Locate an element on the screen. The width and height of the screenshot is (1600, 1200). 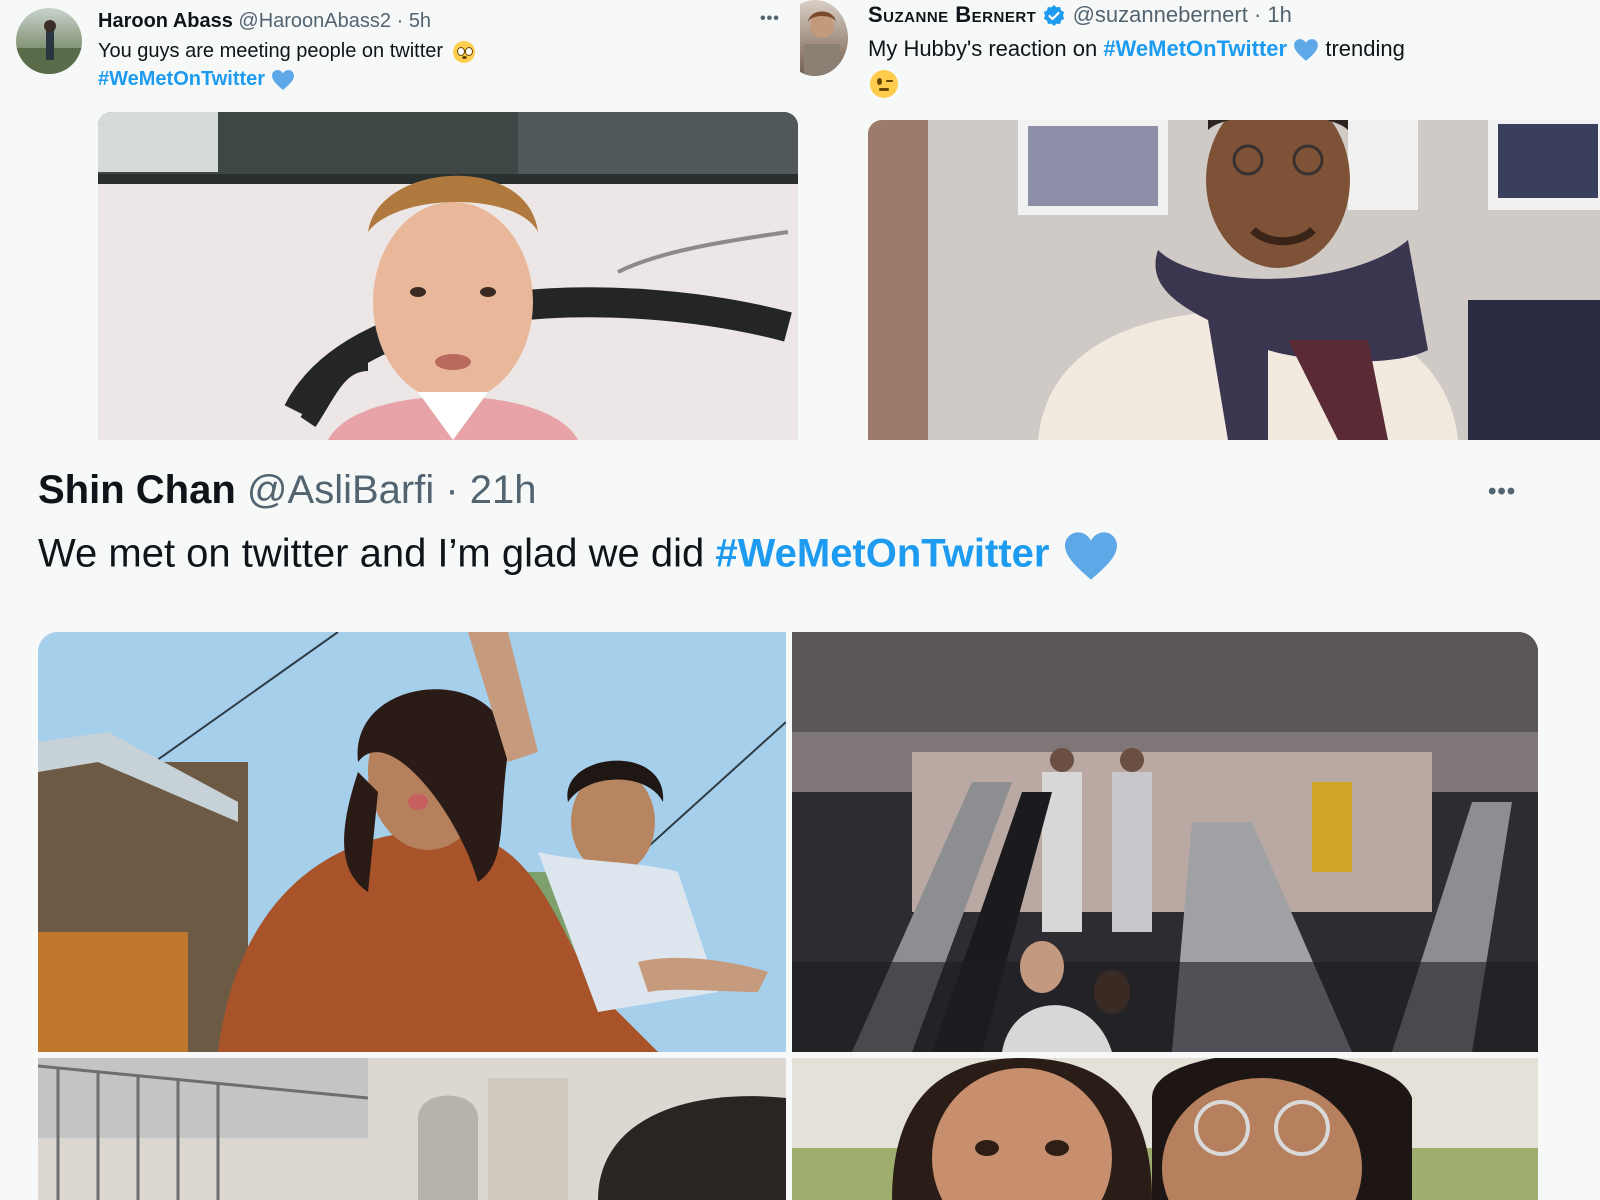
author-name: Suzanne Bernert is located at coordinates (952, 14).